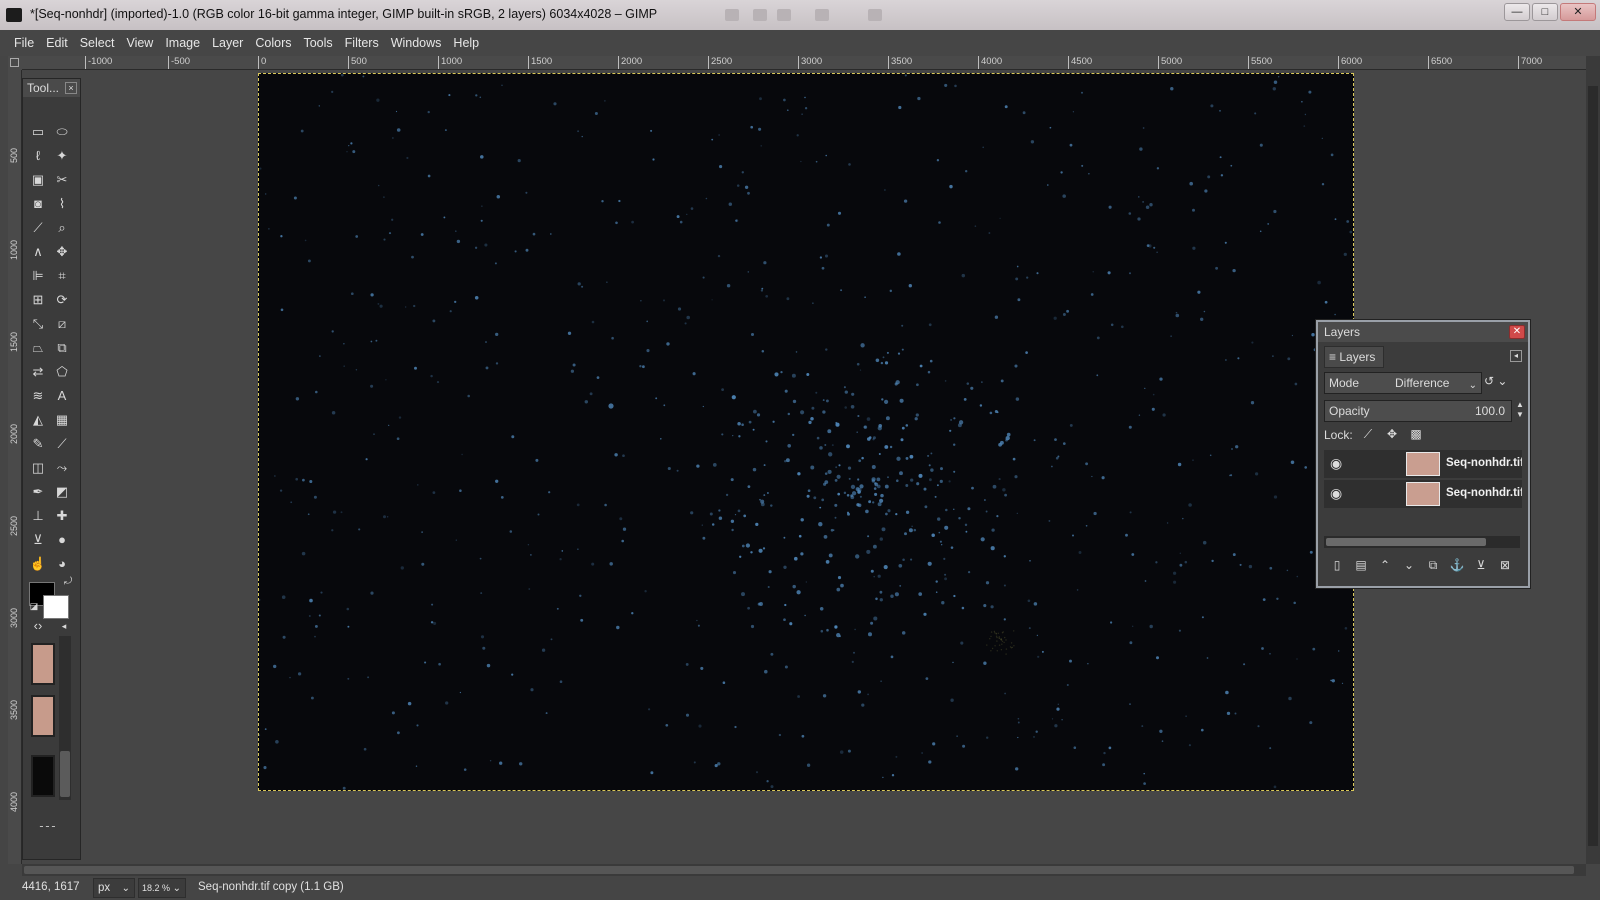  What do you see at coordinates (1481, 565) in the screenshot?
I see `merge-down-icon: ⊻` at bounding box center [1481, 565].